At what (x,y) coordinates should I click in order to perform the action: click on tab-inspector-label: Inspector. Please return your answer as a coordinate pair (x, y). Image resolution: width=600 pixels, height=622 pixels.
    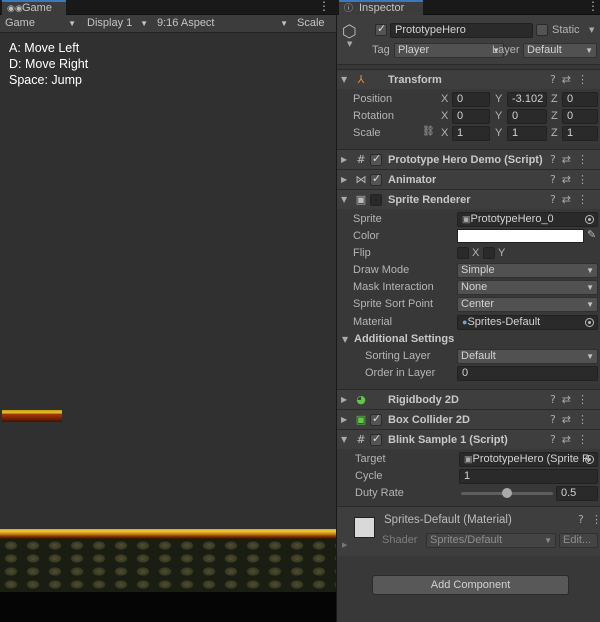
    Looking at the image, I should click on (382, 8).